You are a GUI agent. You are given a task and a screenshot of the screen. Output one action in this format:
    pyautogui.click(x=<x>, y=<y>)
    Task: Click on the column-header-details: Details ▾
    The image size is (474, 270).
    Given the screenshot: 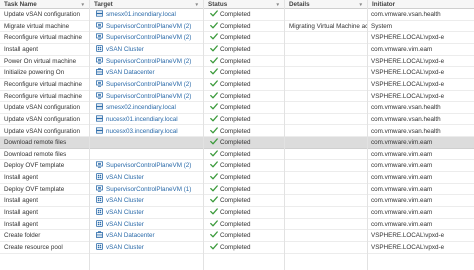 What is the action you would take?
    pyautogui.click(x=326, y=4)
    